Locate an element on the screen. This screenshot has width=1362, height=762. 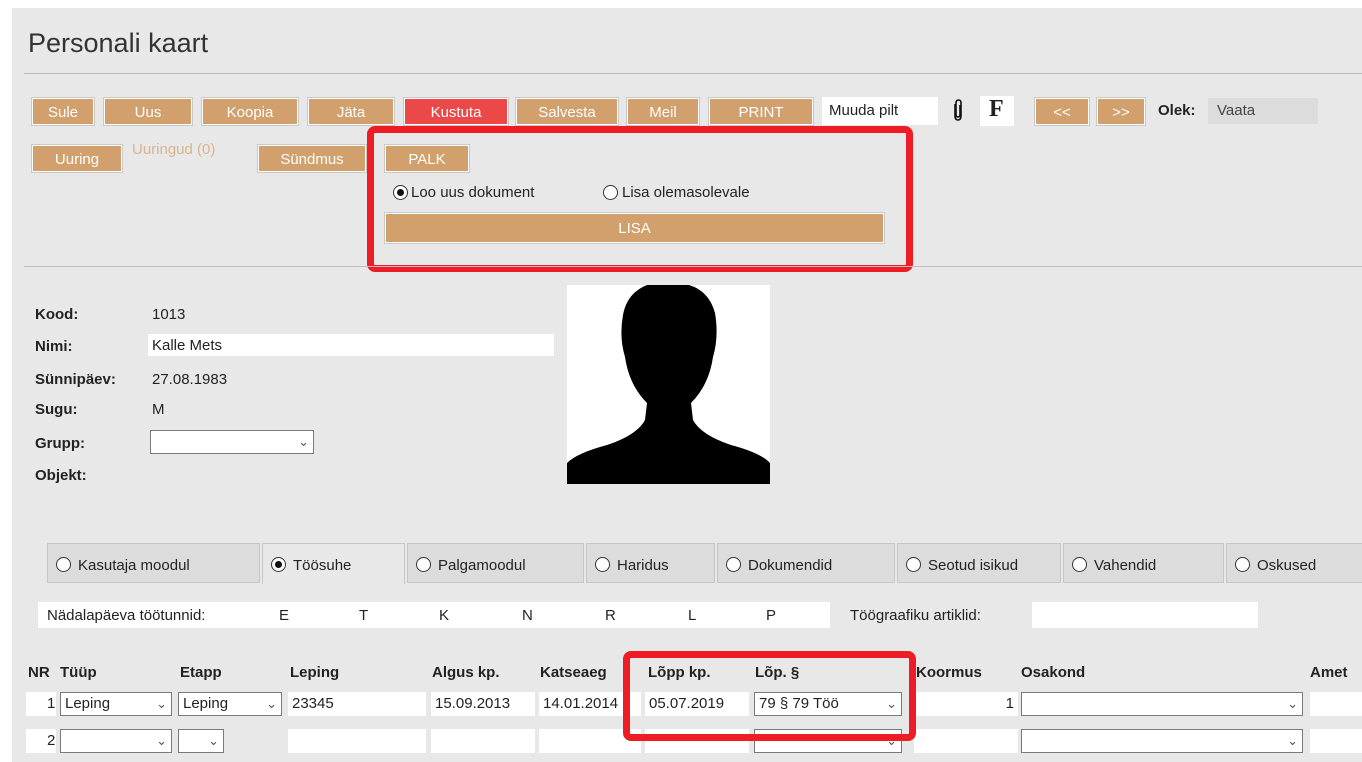
artiklid-input is located at coordinates (1145, 615).